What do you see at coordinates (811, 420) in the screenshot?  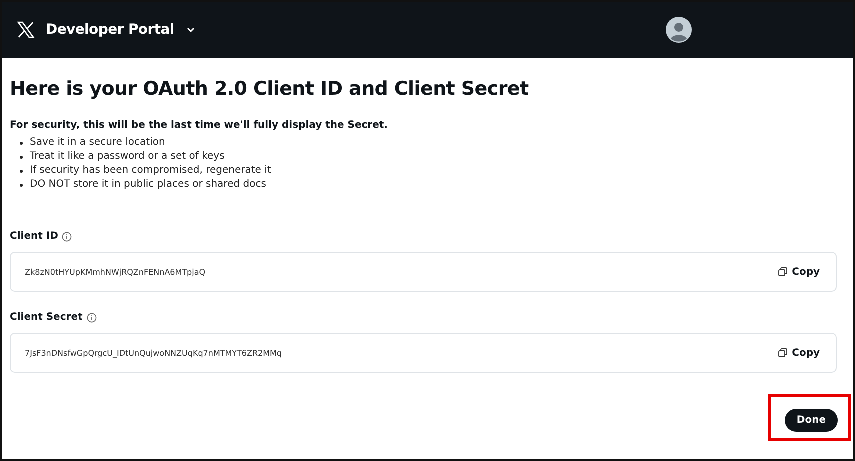 I see `done-button: Done` at bounding box center [811, 420].